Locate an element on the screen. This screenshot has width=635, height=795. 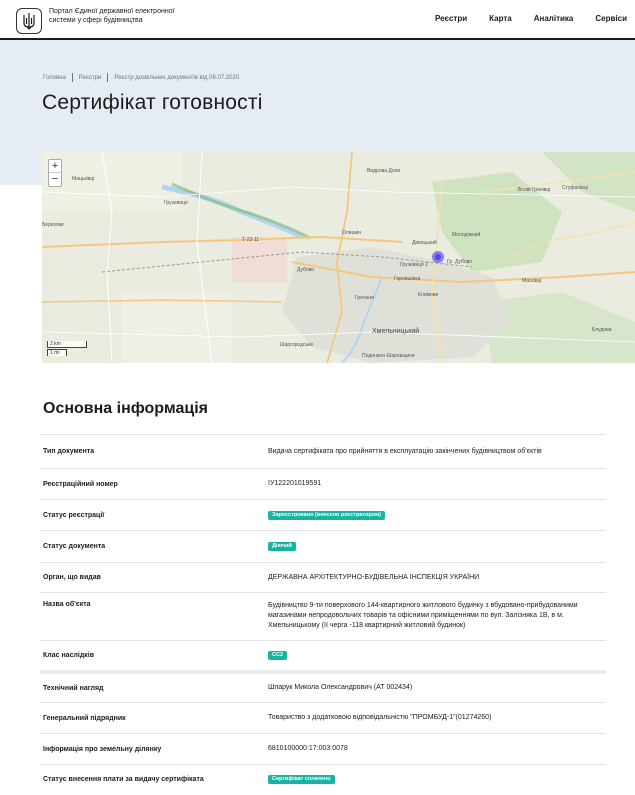
map-label: Гречани is located at coordinates (364, 298).